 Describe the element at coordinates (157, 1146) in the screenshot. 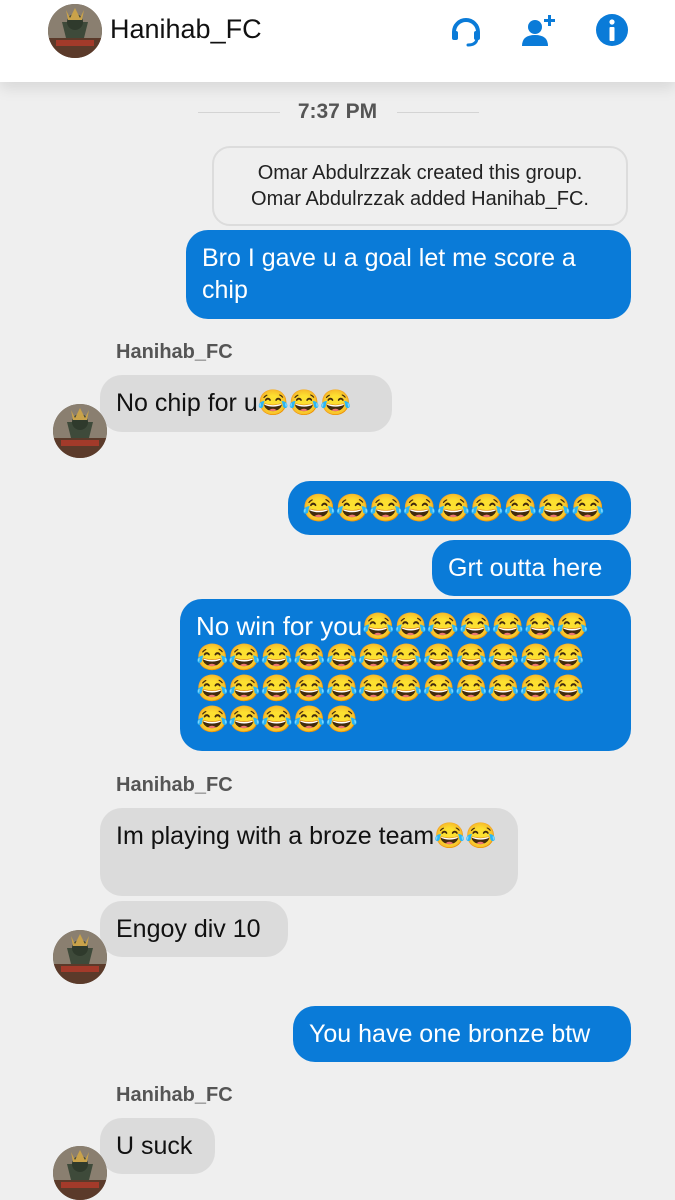

I see `incoming-message: U suck` at that location.